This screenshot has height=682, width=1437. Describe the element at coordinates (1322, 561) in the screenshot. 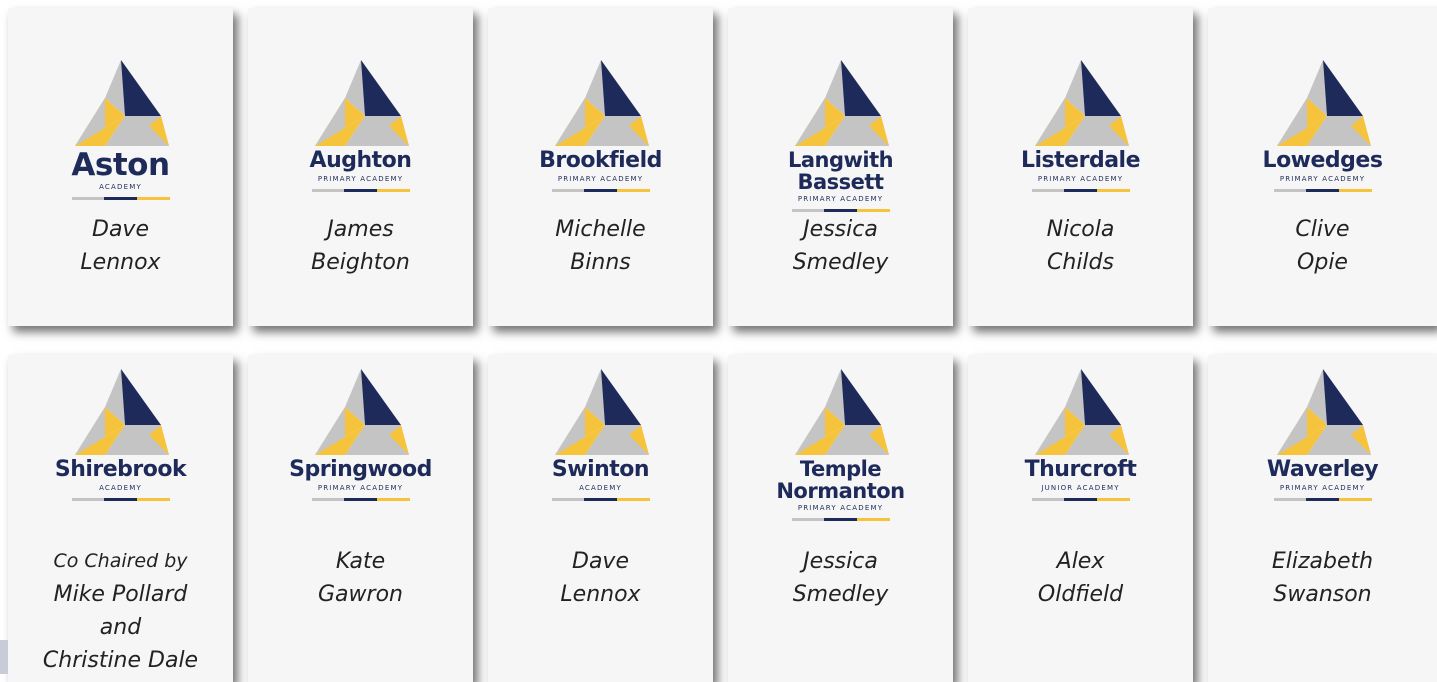

I see `chair-name-line: Elizabeth` at that location.